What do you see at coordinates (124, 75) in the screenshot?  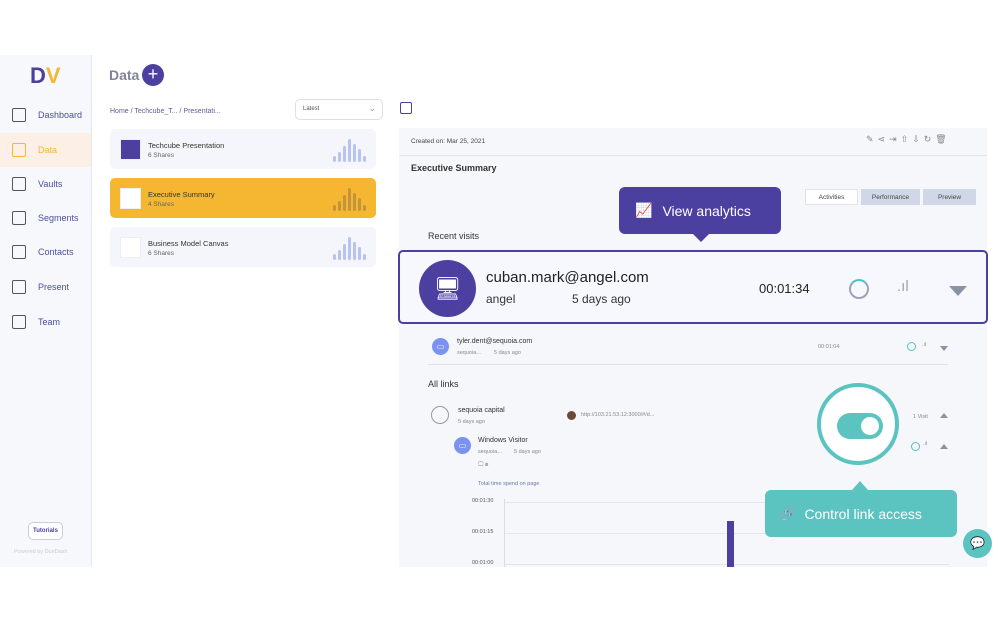 I see `page-title: Data` at bounding box center [124, 75].